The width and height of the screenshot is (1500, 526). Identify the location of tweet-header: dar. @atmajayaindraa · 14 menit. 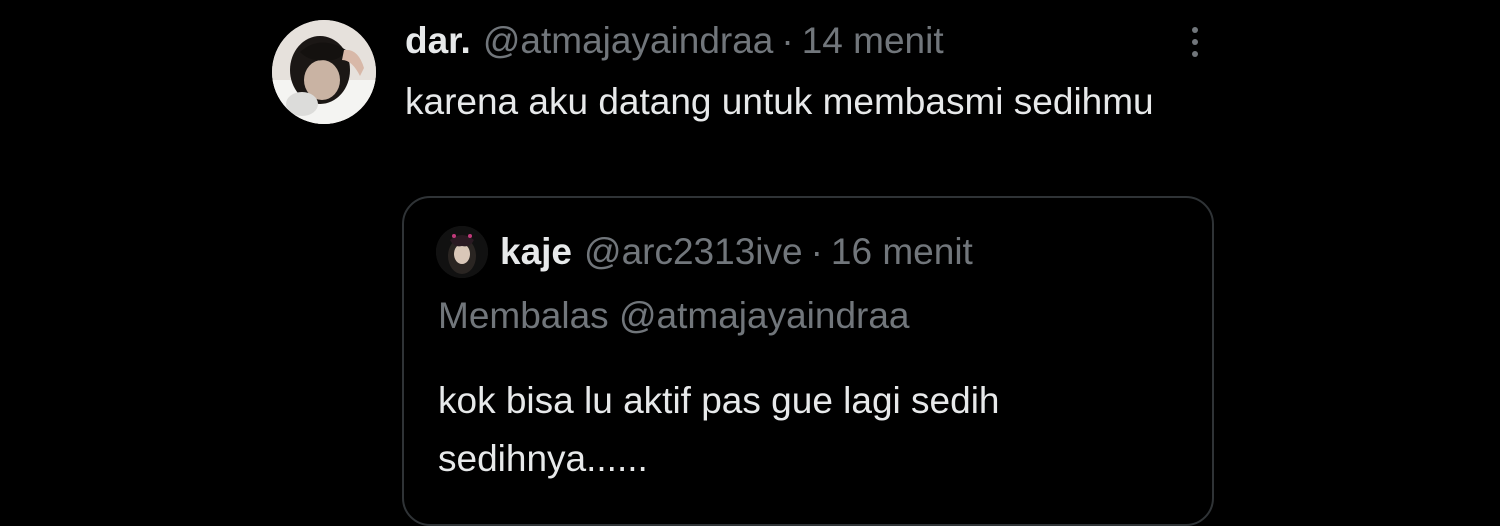
(674, 41).